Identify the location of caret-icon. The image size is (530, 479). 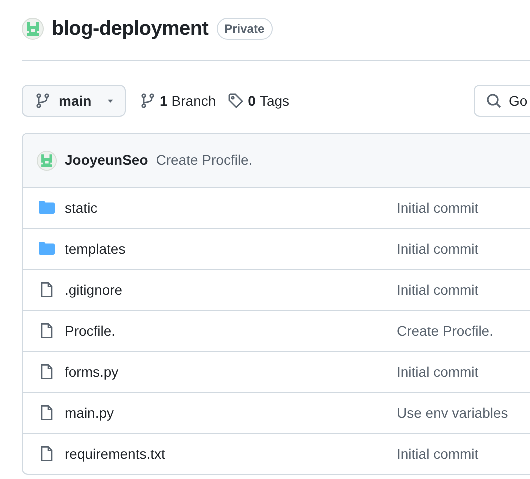
(110, 101).